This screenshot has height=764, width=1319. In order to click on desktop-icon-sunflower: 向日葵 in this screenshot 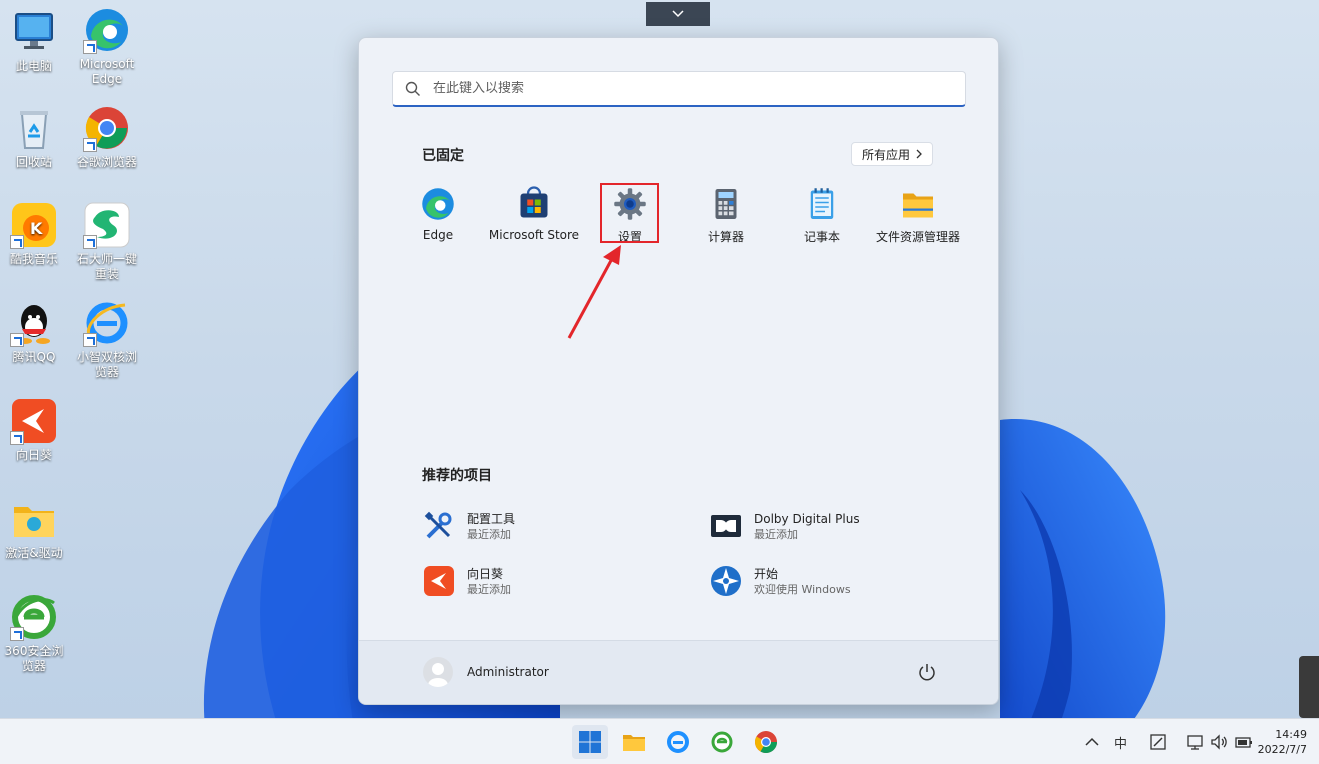, I will do `click(34, 430)`.